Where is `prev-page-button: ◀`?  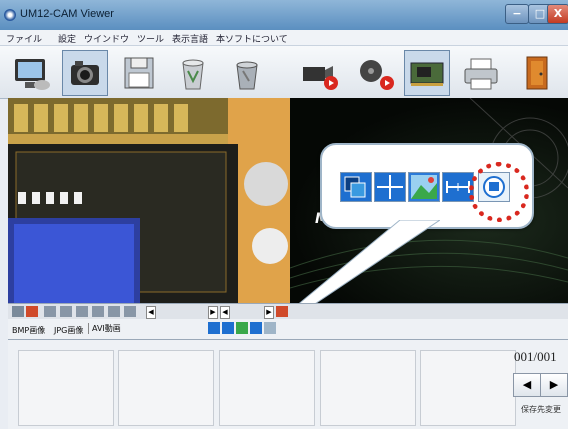 prev-page-button: ◀ is located at coordinates (527, 385).